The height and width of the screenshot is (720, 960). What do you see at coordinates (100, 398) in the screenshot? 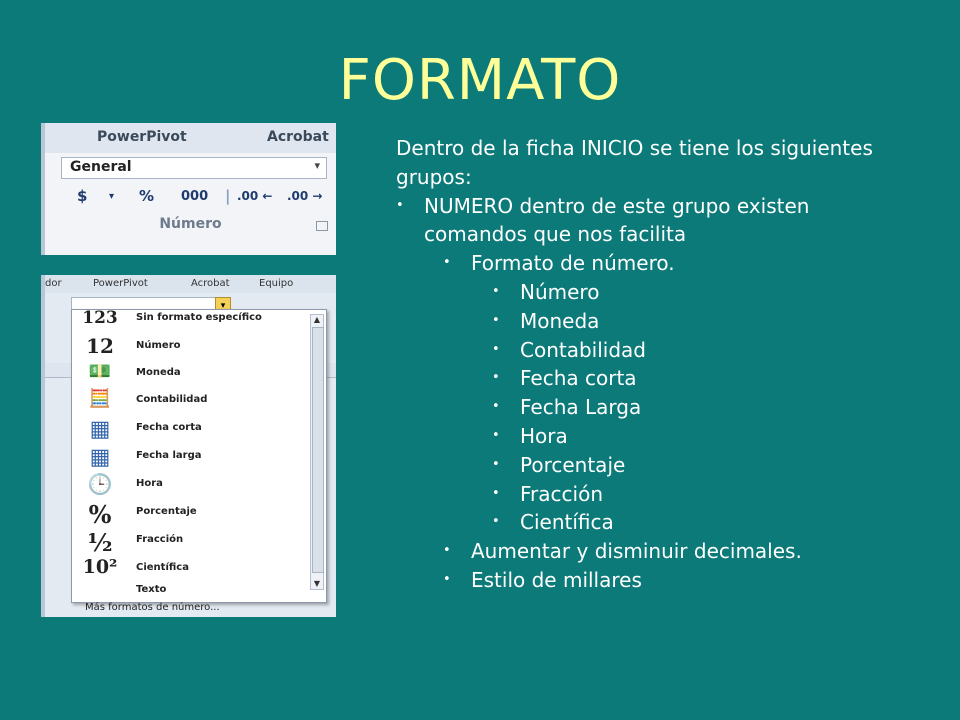
I see `accounting-icon: 🧮` at bounding box center [100, 398].